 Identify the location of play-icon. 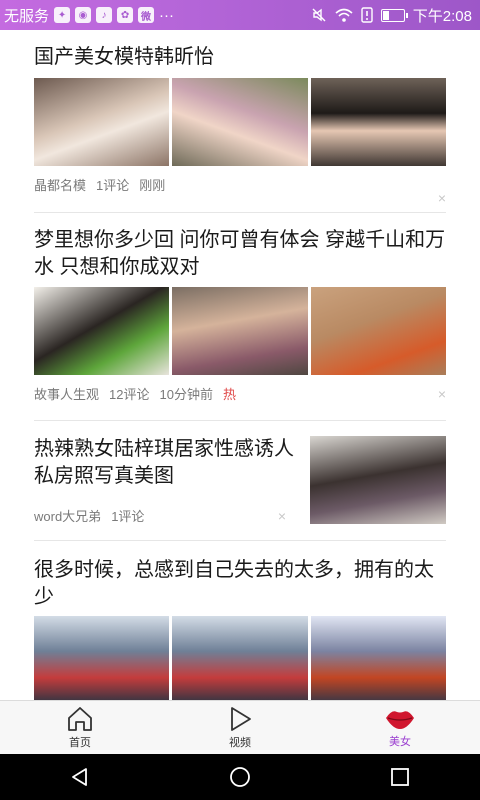
(241, 719).